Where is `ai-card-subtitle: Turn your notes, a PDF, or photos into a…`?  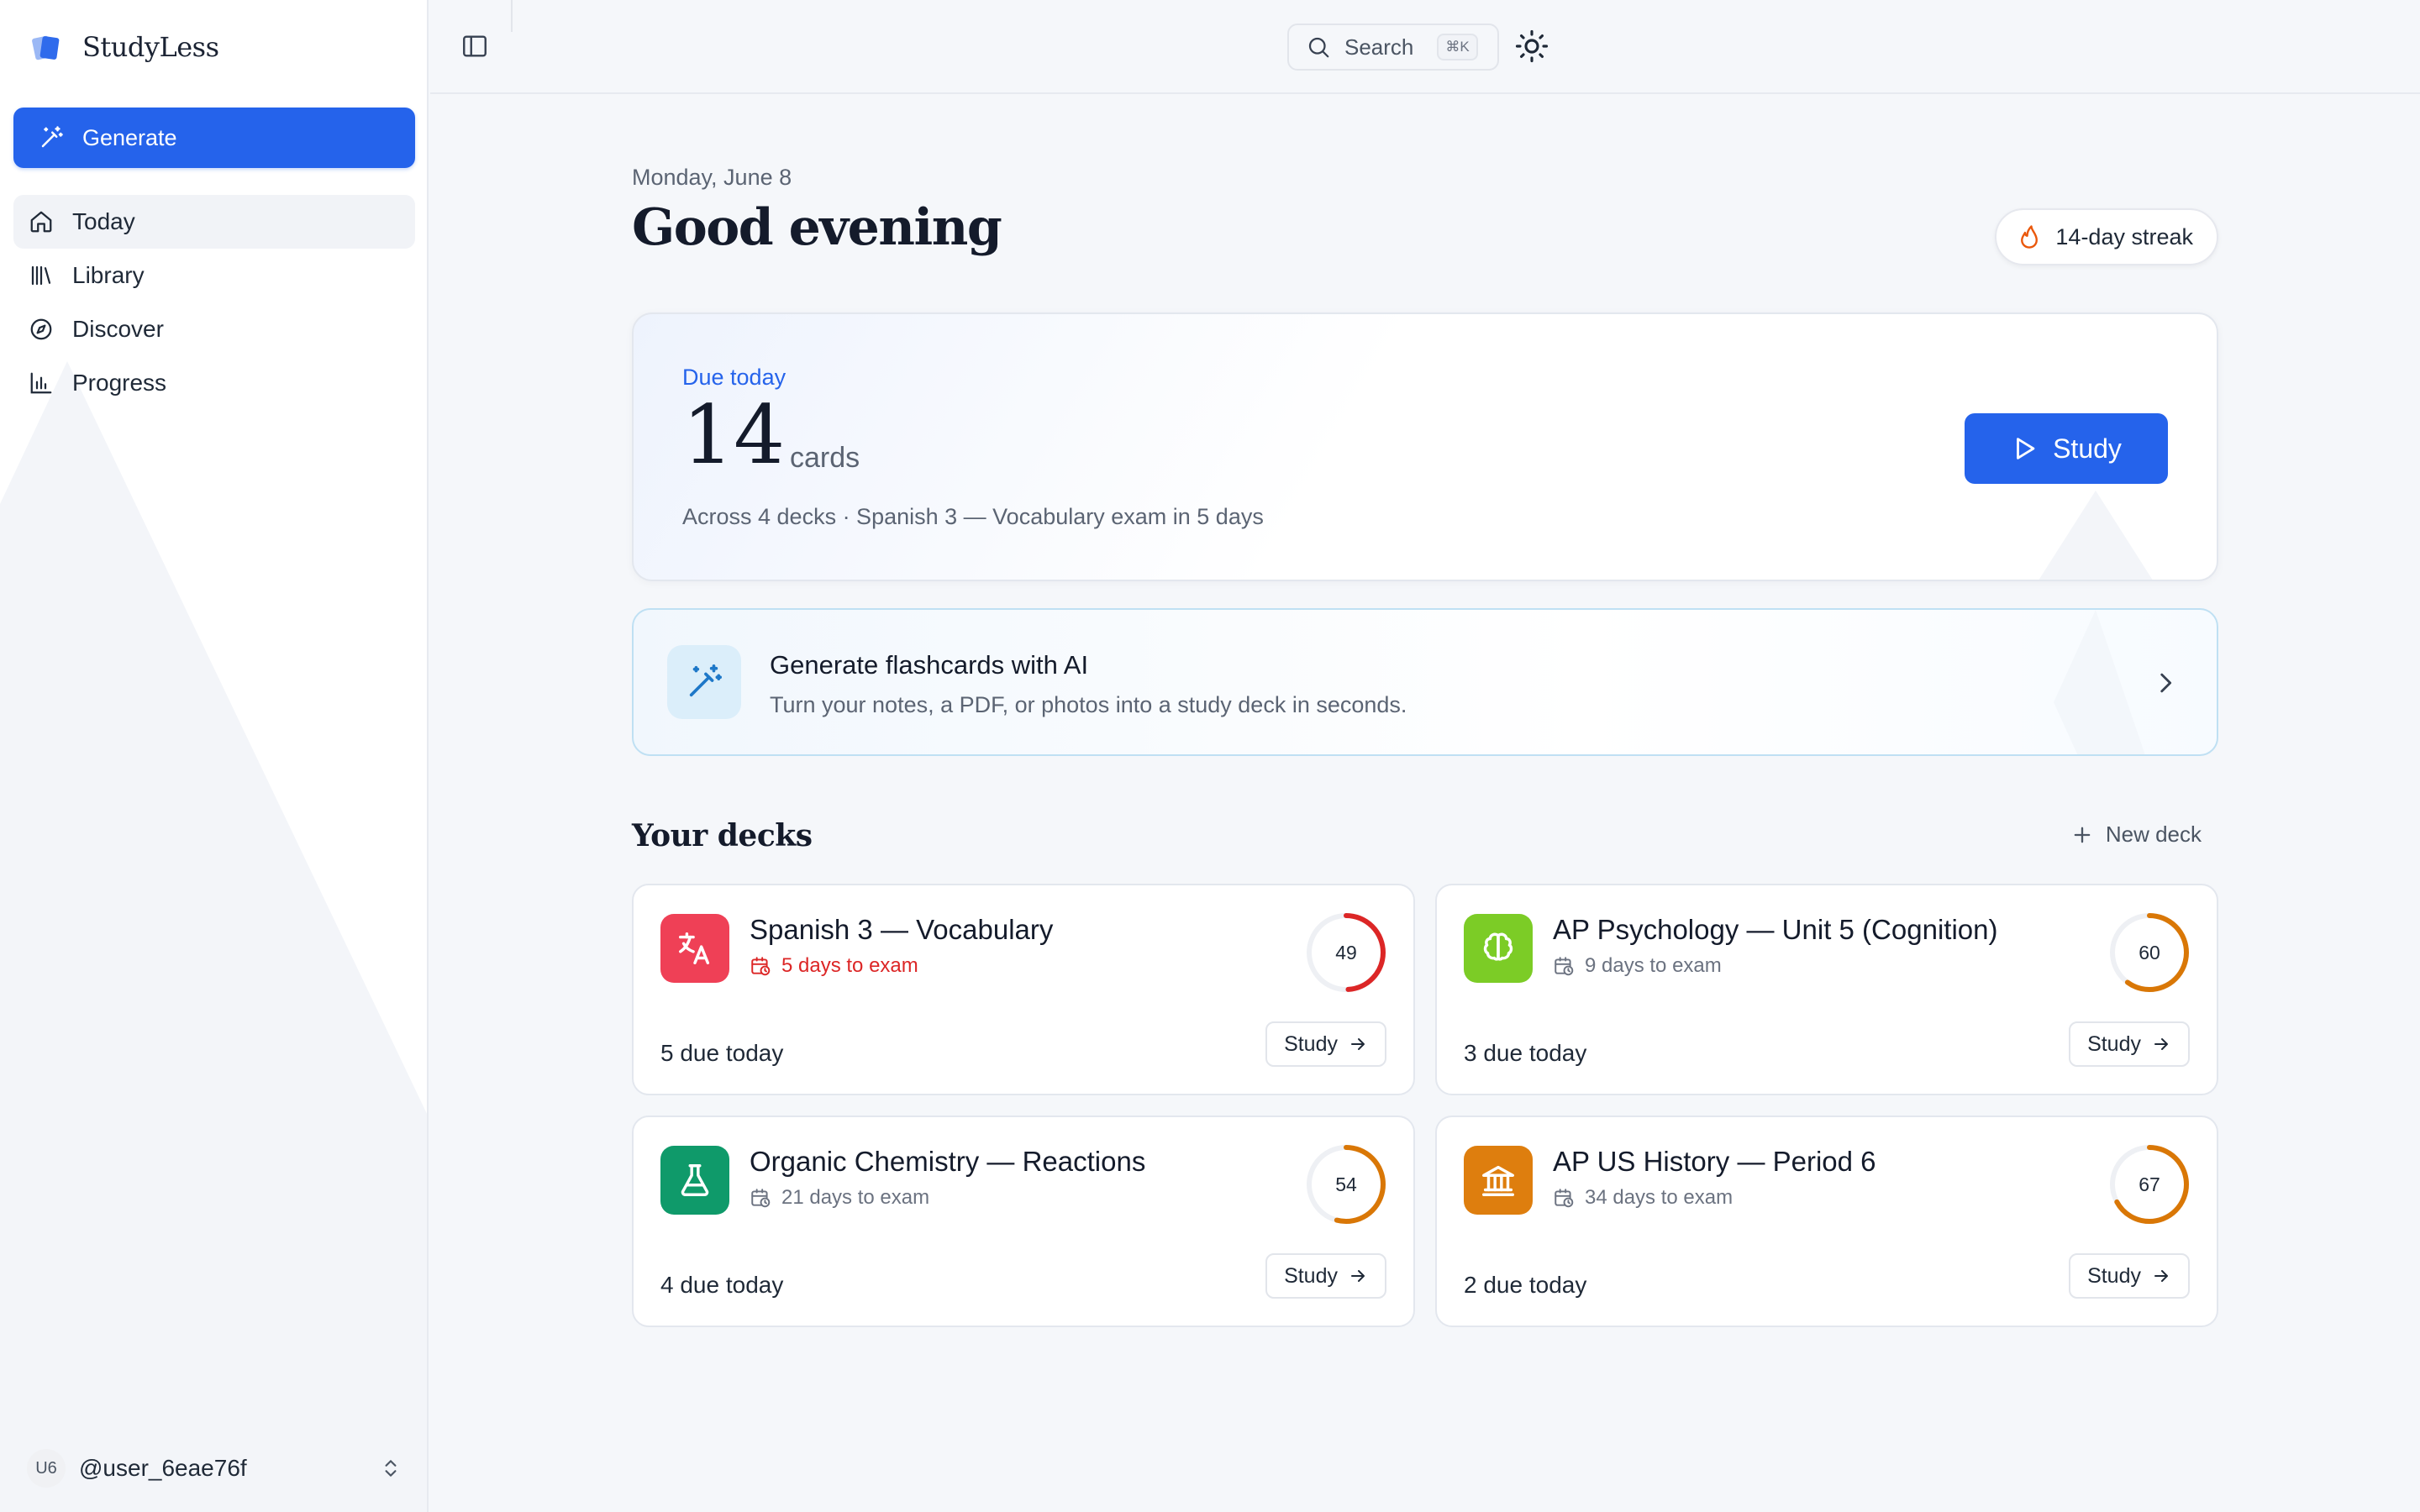
ai-card-subtitle: Turn your notes, a PDF, or photos into a… is located at coordinates (1088, 704).